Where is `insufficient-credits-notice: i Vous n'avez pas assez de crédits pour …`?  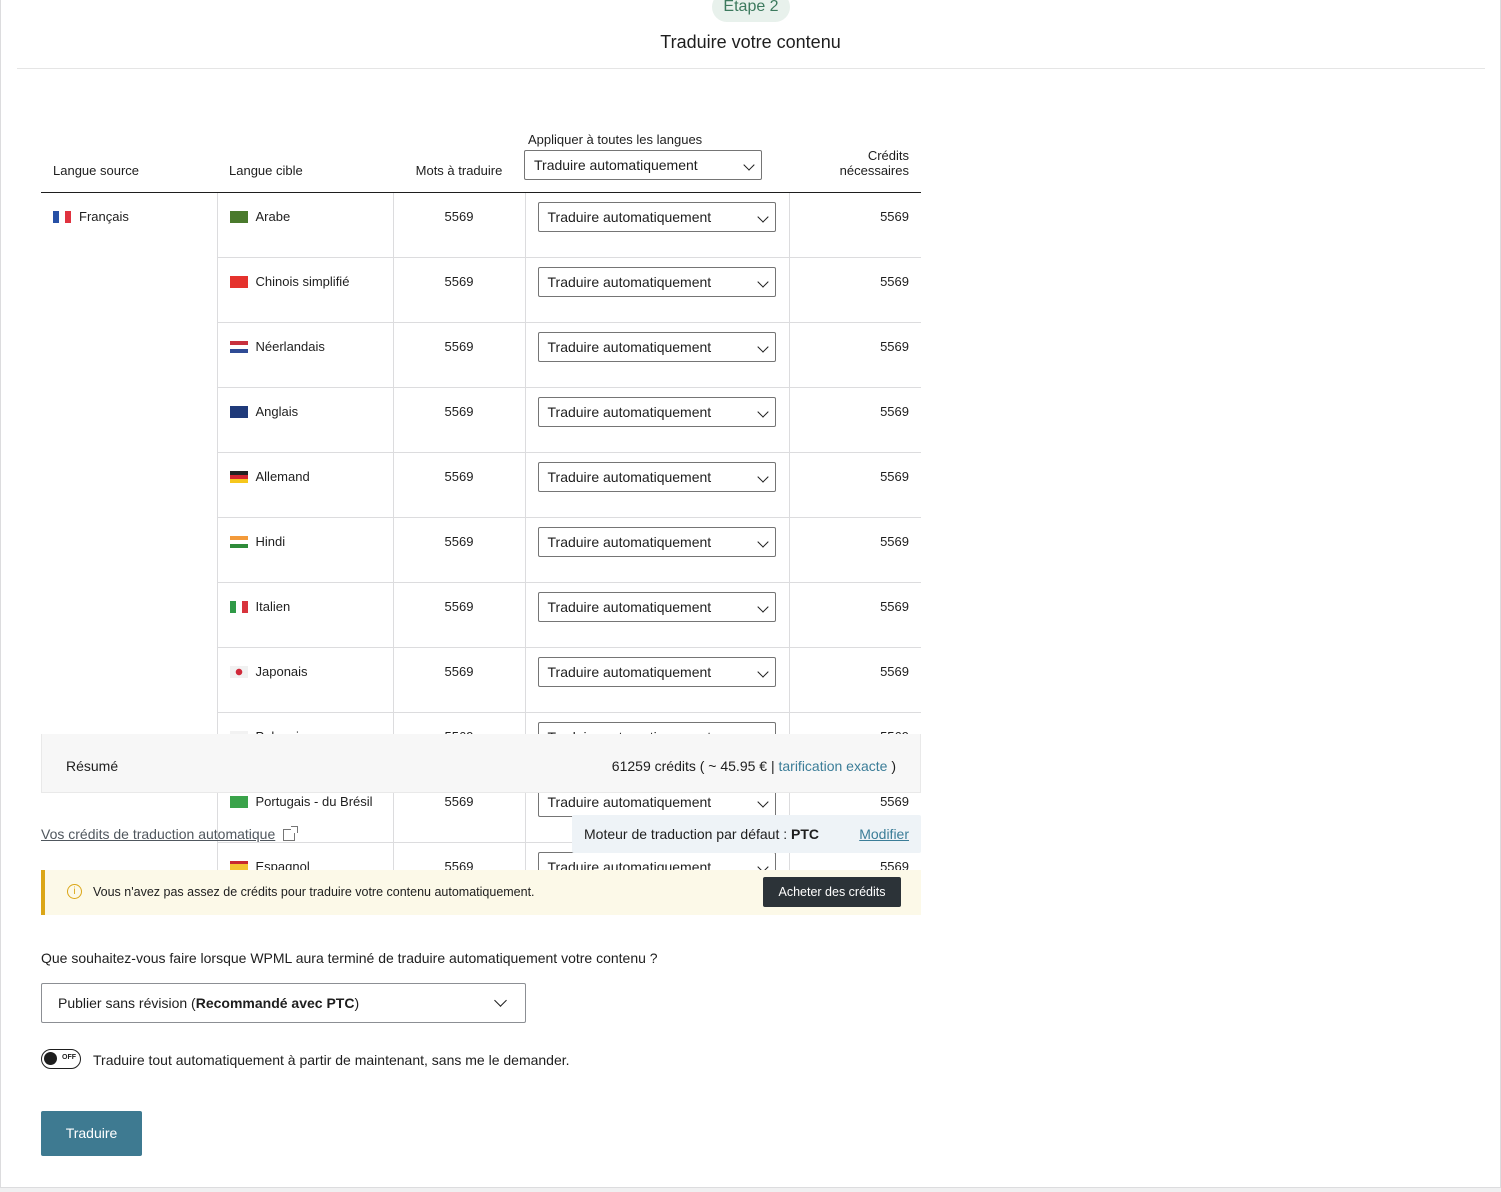 insufficient-credits-notice: i Vous n'avez pas assez de crédits pour … is located at coordinates (481, 892).